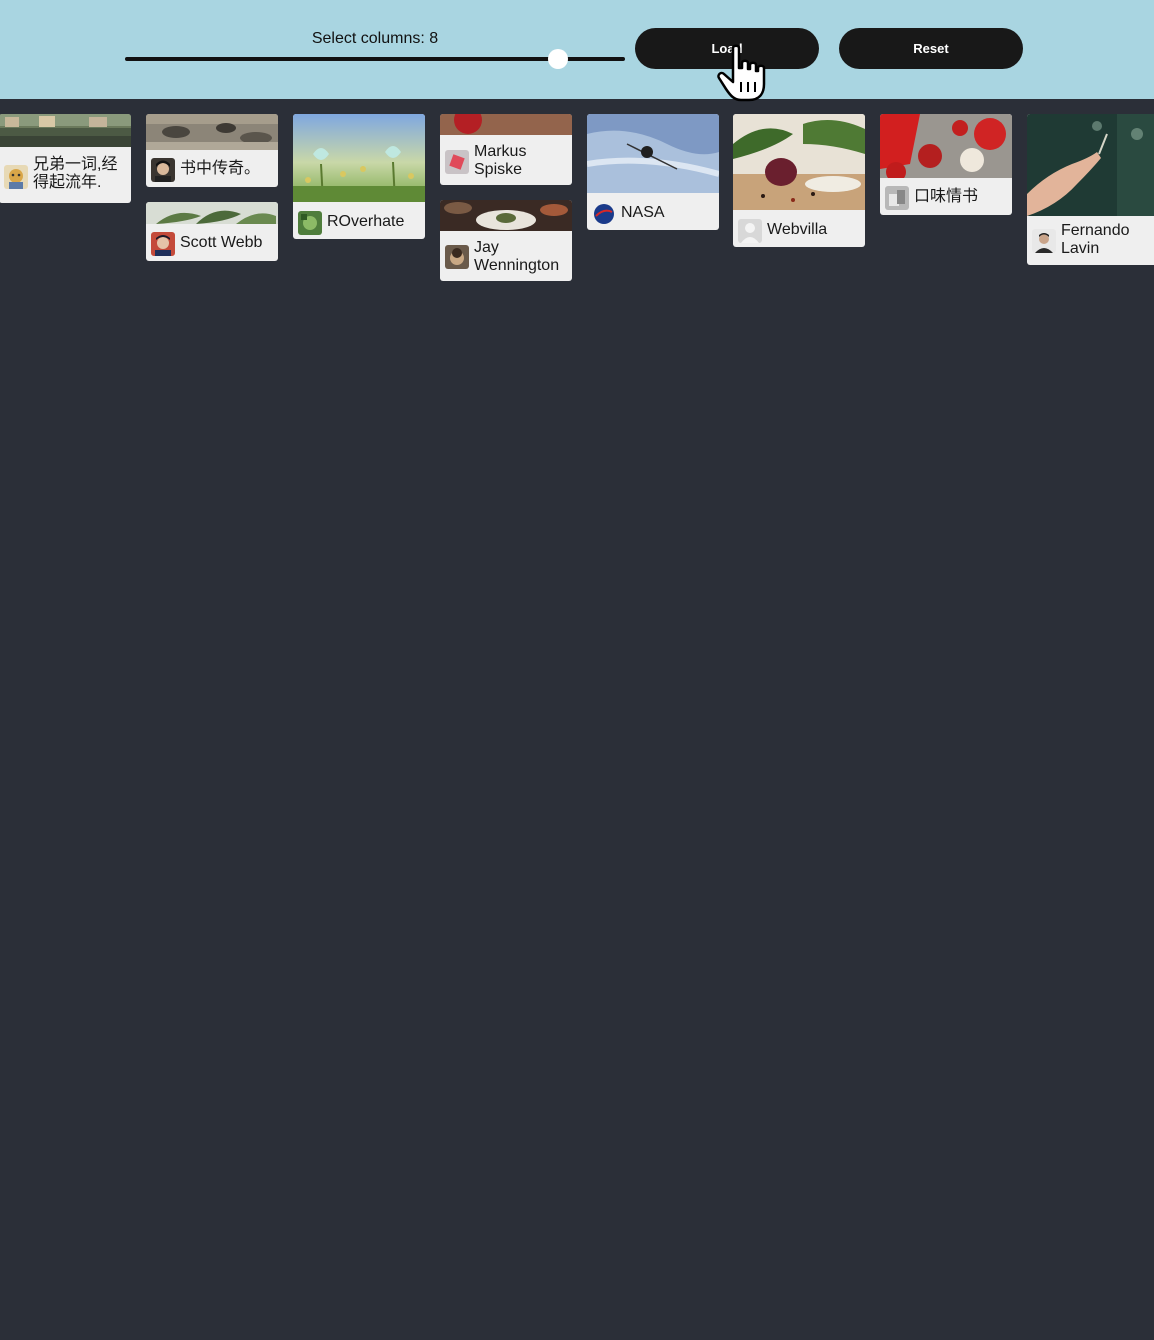 The image size is (1154, 1340). What do you see at coordinates (741, 73) in the screenshot?
I see `hand-pointer-icon` at bounding box center [741, 73].